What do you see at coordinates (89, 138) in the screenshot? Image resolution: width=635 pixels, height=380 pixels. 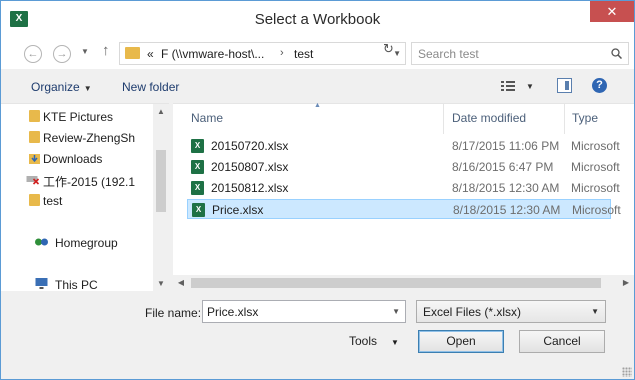 I see `sidebar-item-label: Review-ZhengSh` at bounding box center [89, 138].